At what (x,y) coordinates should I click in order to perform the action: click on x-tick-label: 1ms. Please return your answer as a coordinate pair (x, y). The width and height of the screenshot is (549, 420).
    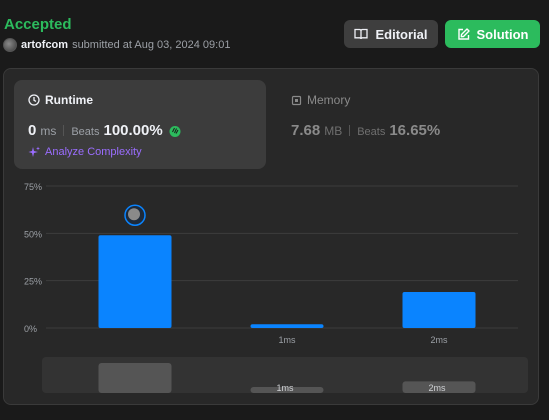
    Looking at the image, I should click on (287, 340).